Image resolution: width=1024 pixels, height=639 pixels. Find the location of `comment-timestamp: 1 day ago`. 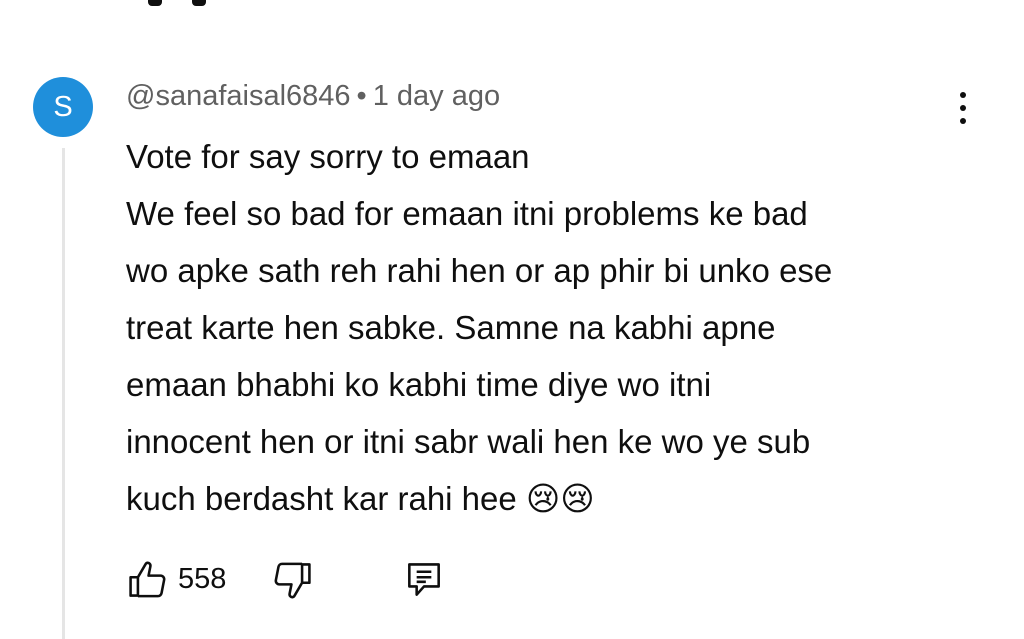

comment-timestamp: 1 day ago is located at coordinates (436, 96).